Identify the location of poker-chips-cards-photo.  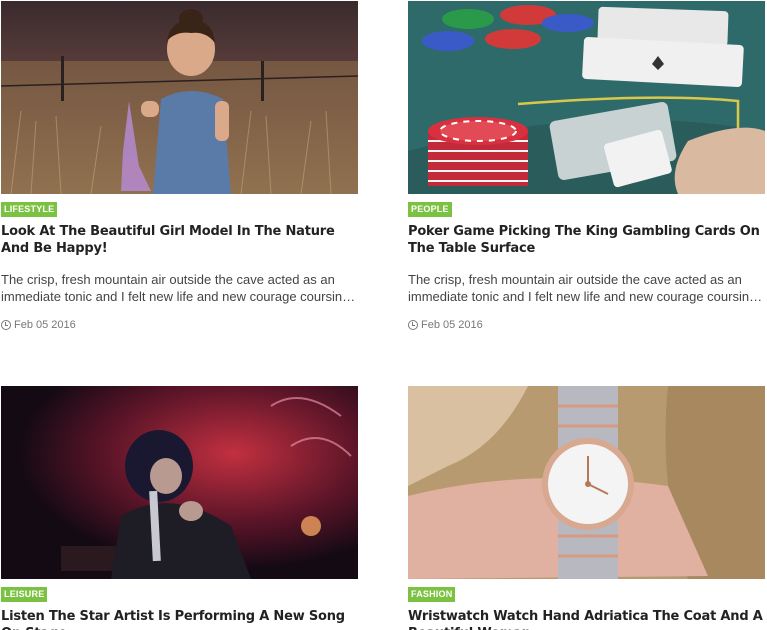
(586, 97).